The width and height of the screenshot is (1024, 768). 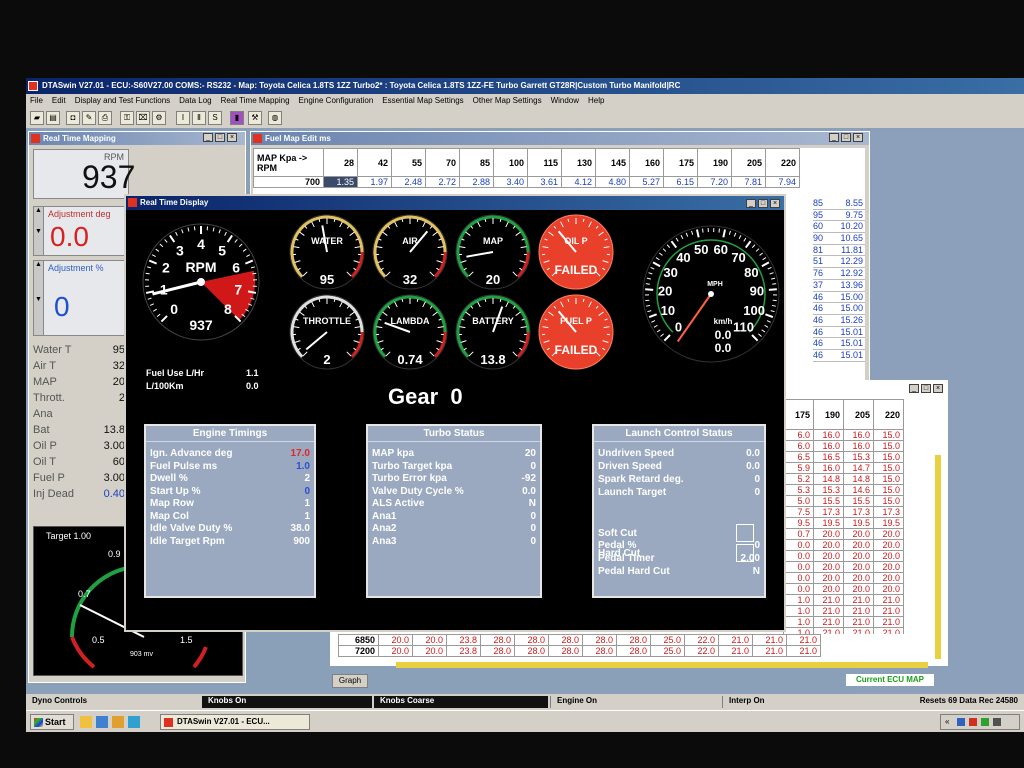 I want to click on fuel-map-row: 46 15.26, so click(x=839, y=321).